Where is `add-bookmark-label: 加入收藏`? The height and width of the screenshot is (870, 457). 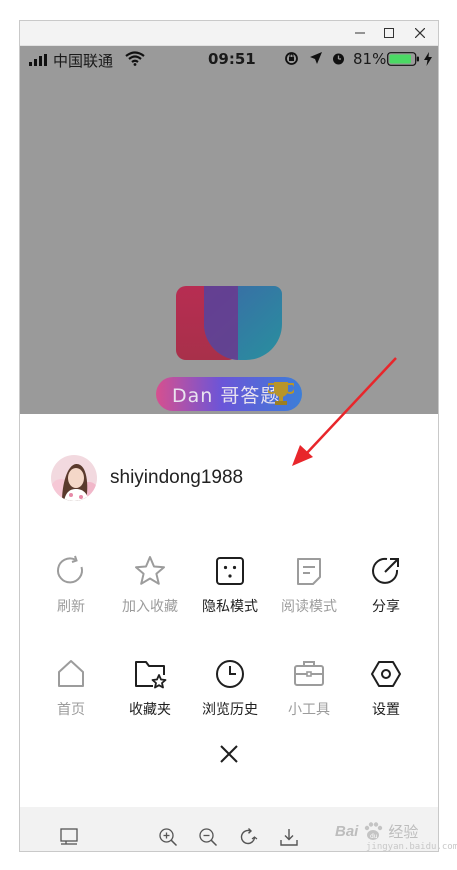 add-bookmark-label: 加入收藏 is located at coordinates (150, 607).